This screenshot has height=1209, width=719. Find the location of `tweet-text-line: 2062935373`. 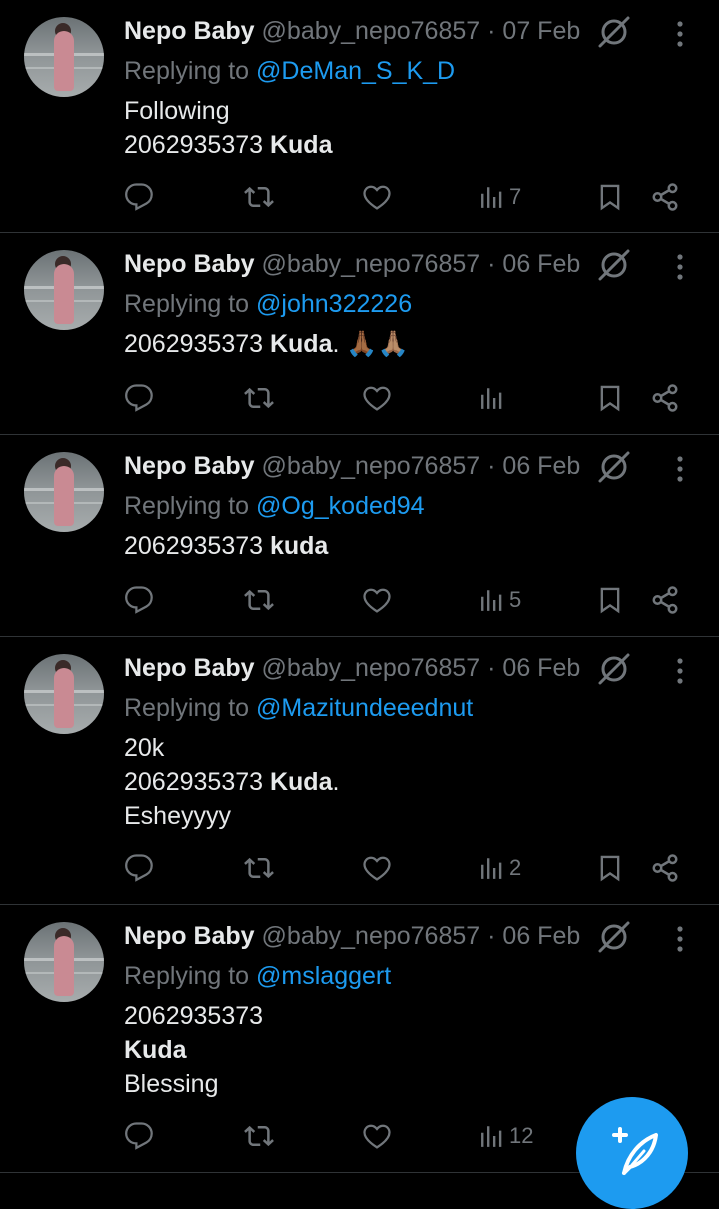

tweet-text-line: 2062935373 is located at coordinates (193, 1016).